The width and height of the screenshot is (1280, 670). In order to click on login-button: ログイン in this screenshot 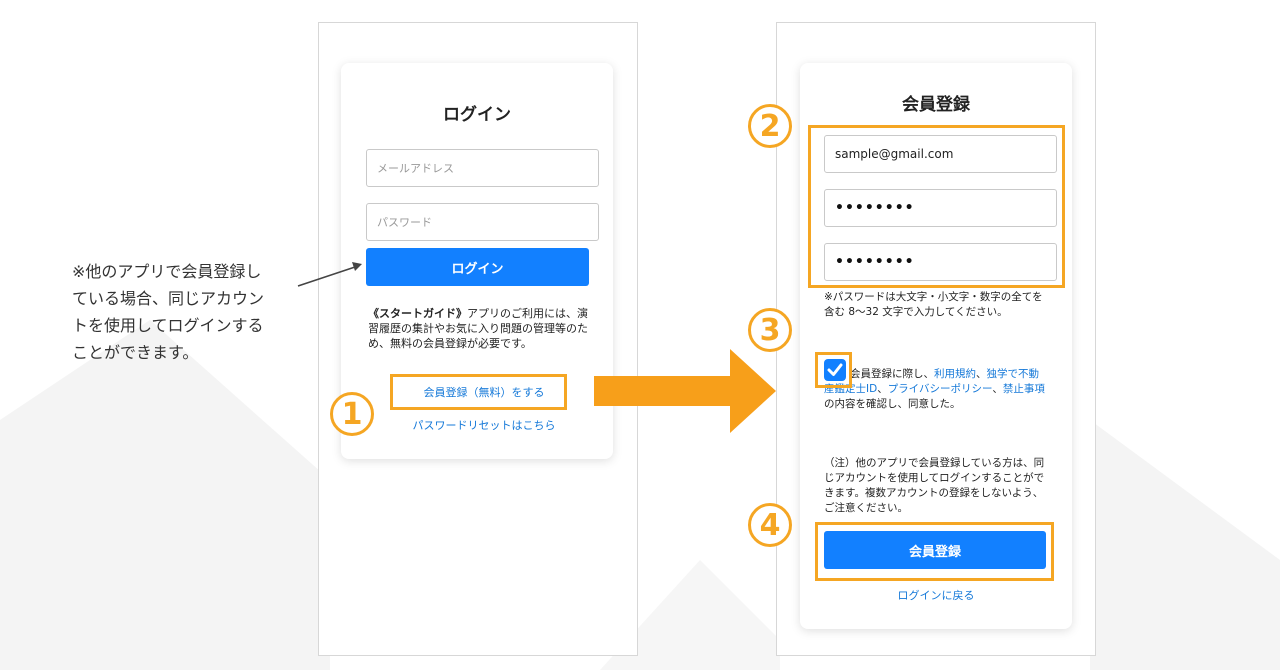, I will do `click(477, 267)`.